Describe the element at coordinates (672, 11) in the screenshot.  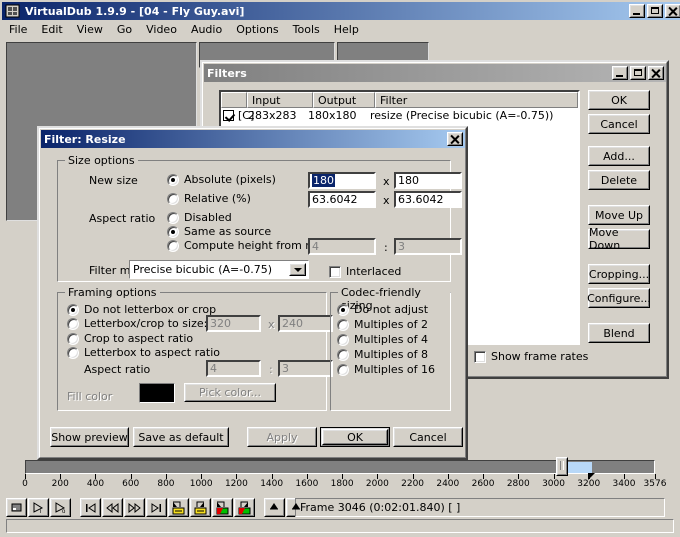
I see `close-button` at that location.